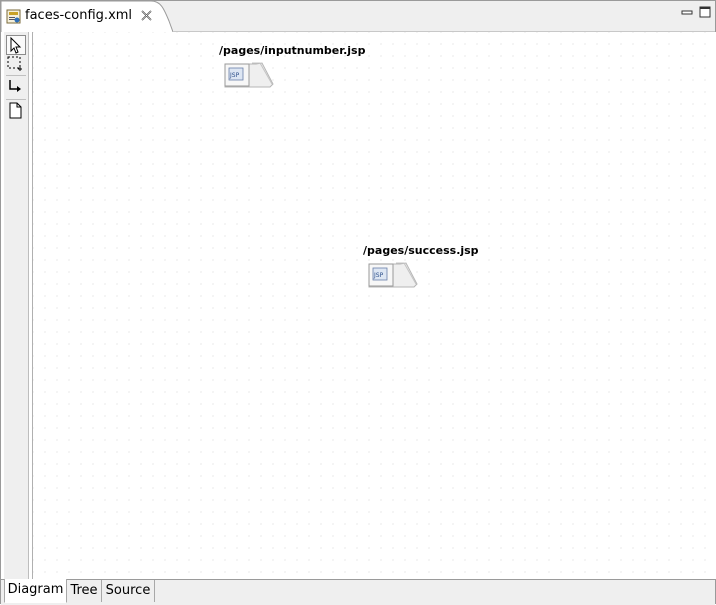  I want to click on tool-palette, so click(16, 305).